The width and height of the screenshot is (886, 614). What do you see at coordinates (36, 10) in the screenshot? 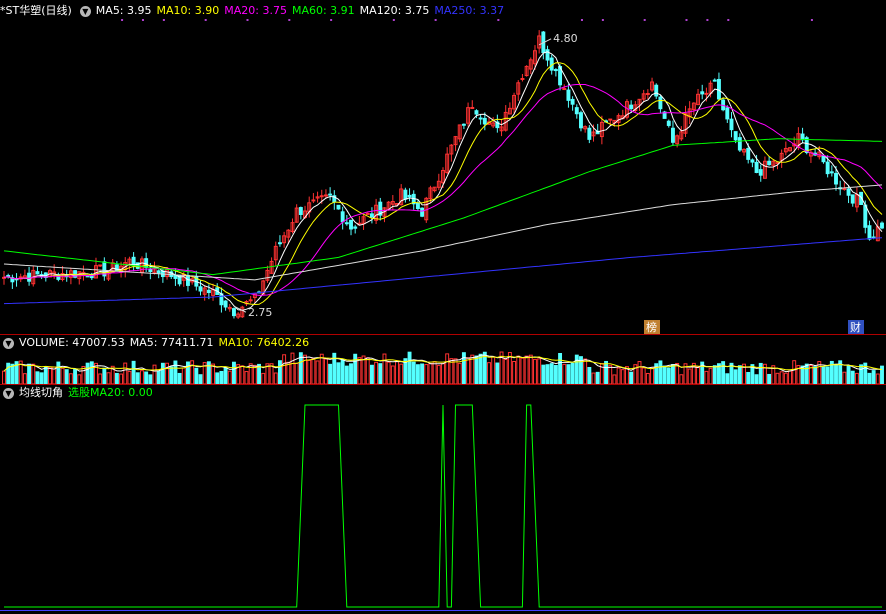
I see `stock-title: *ST华塑(日线)` at bounding box center [36, 10].